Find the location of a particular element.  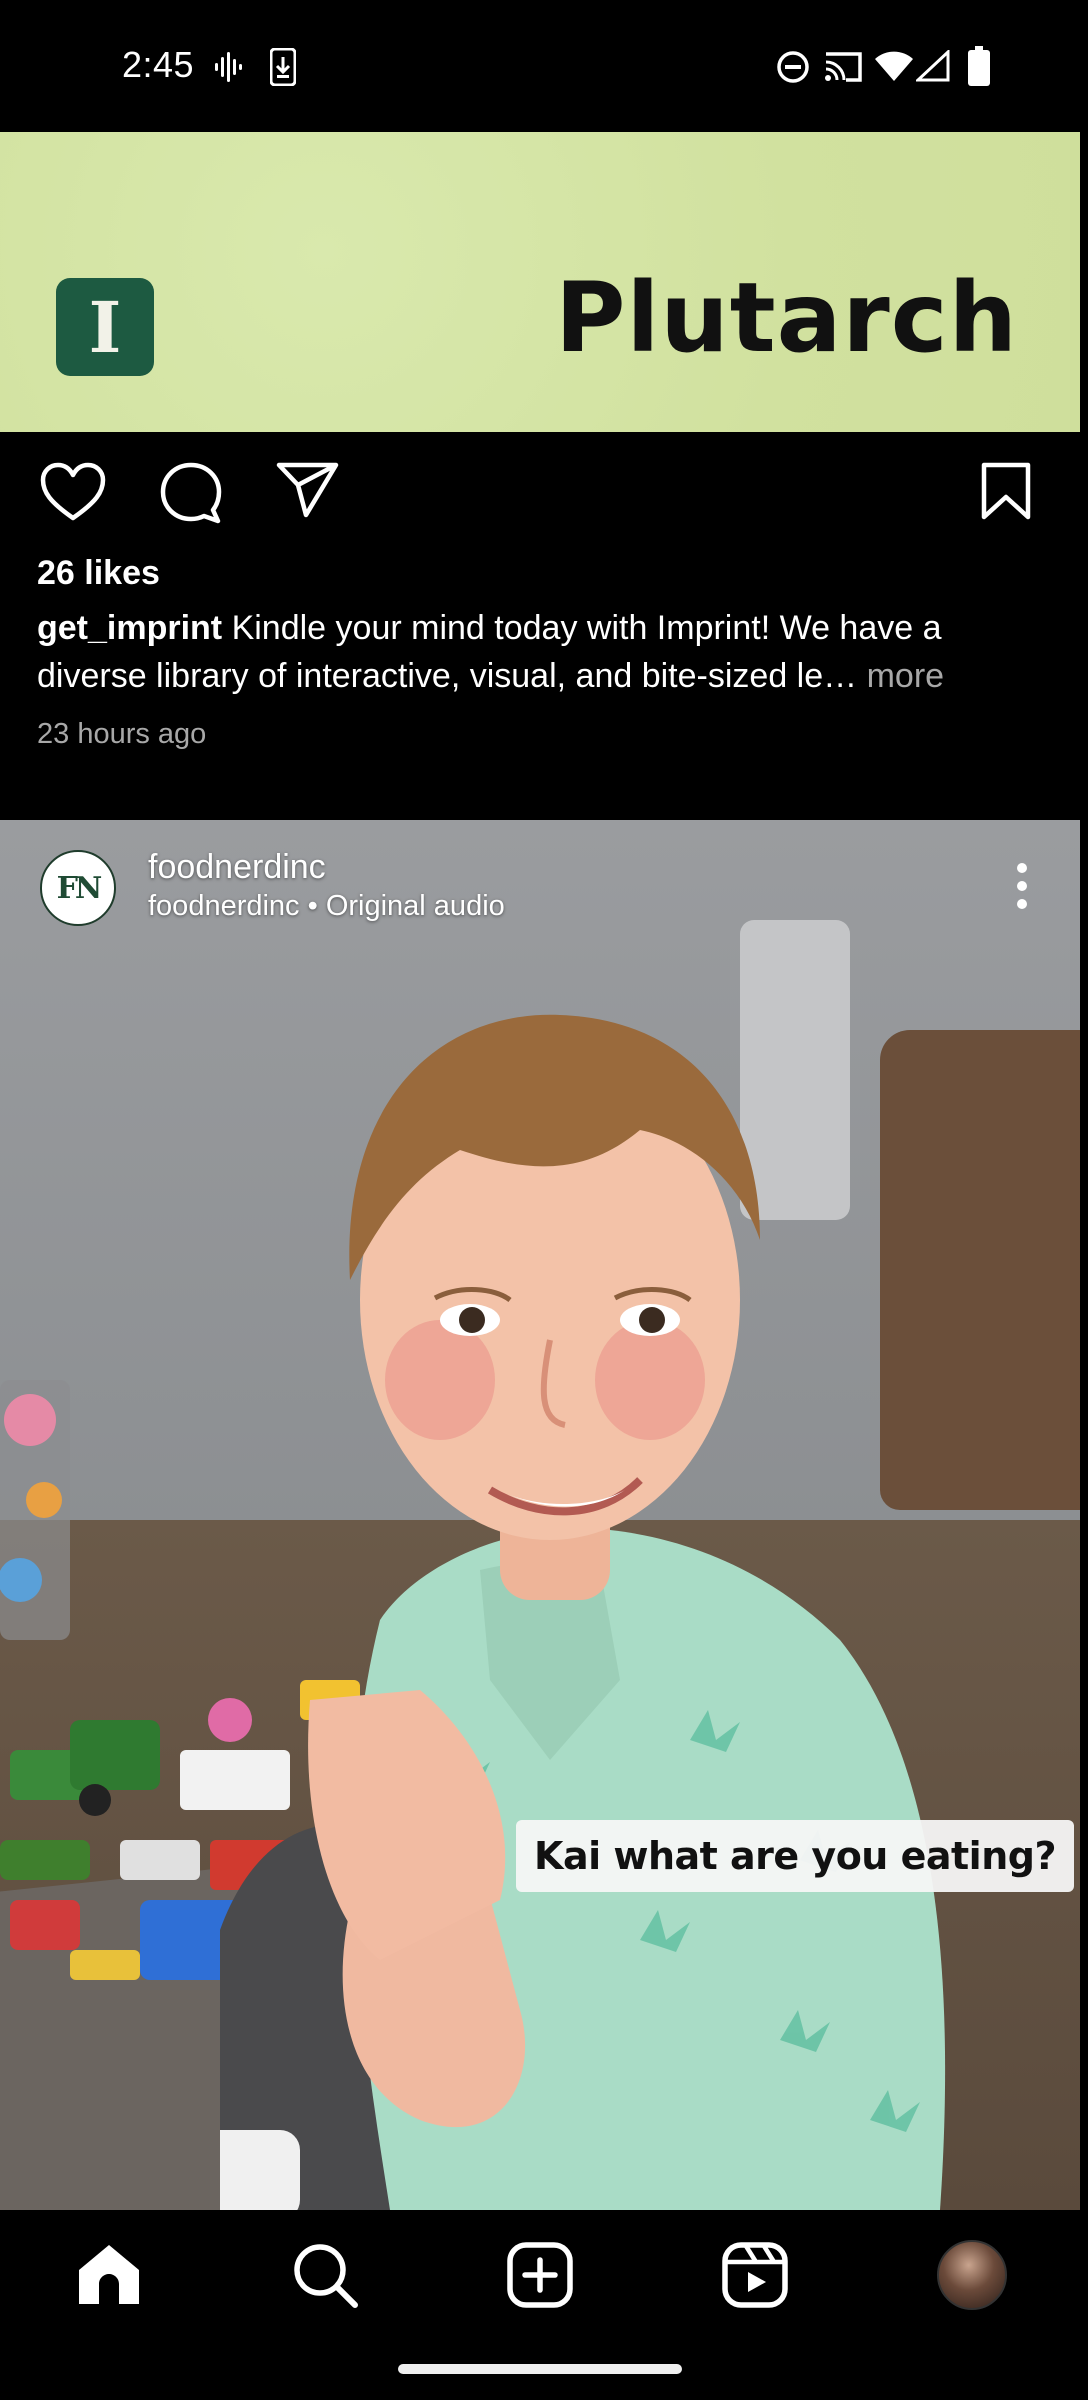

voicemail-icon is located at coordinates (228, 67).